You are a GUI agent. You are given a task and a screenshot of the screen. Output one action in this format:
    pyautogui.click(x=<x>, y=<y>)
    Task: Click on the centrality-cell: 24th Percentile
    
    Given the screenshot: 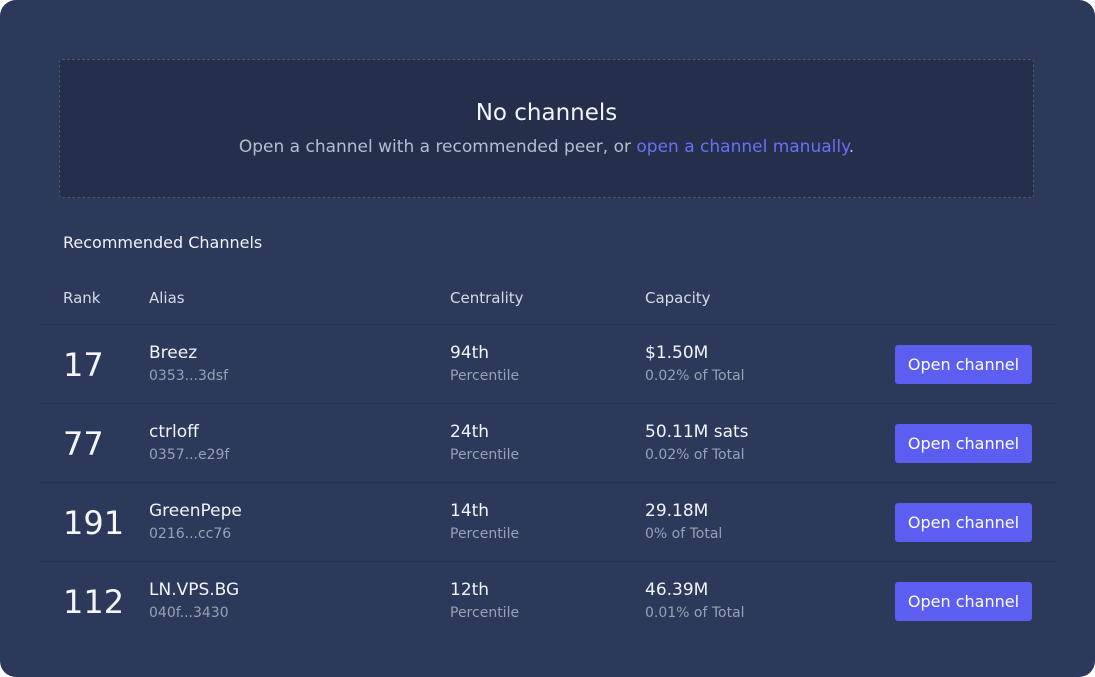 What is the action you would take?
    pyautogui.click(x=484, y=442)
    